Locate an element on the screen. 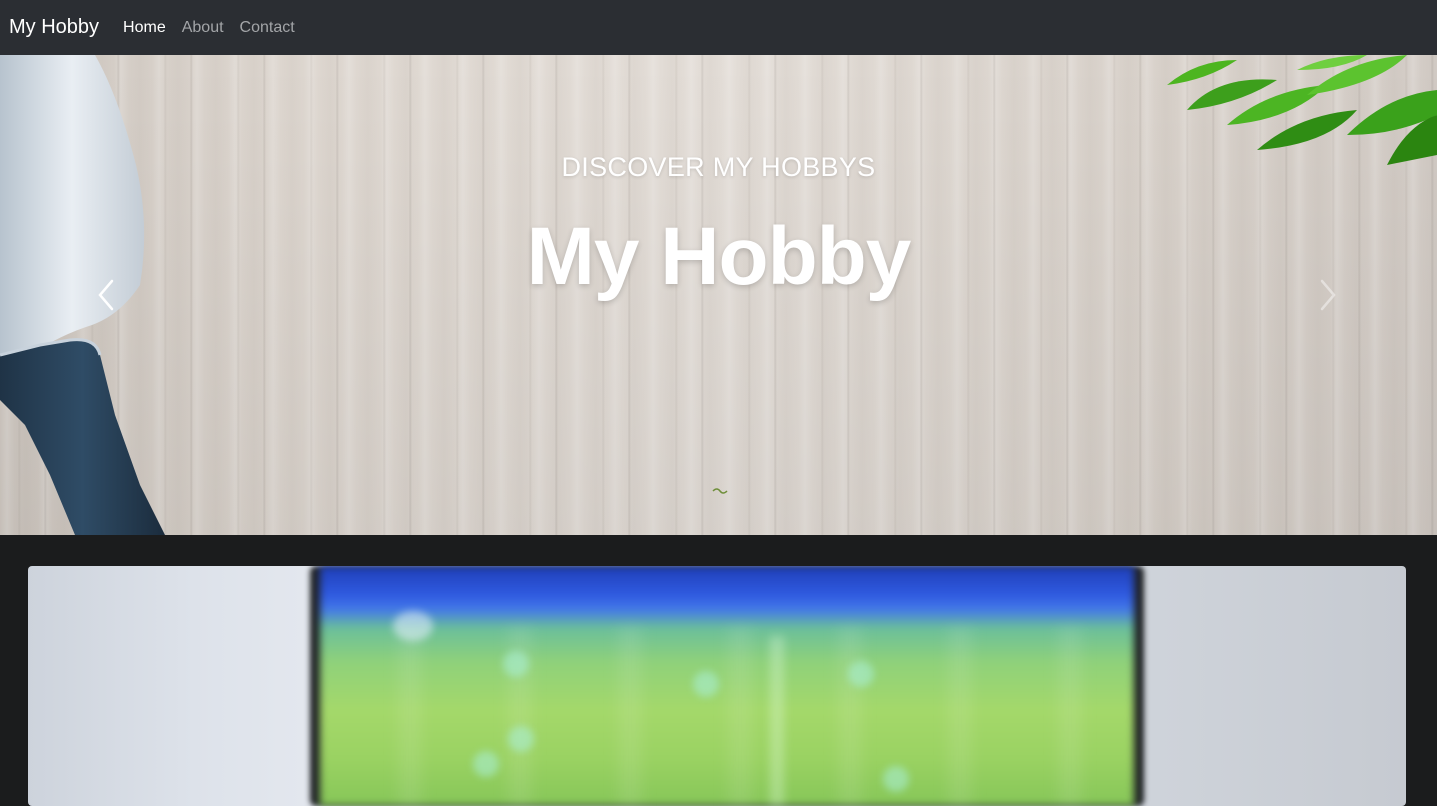  chevron-right-icon is located at coordinates (1328, 295).